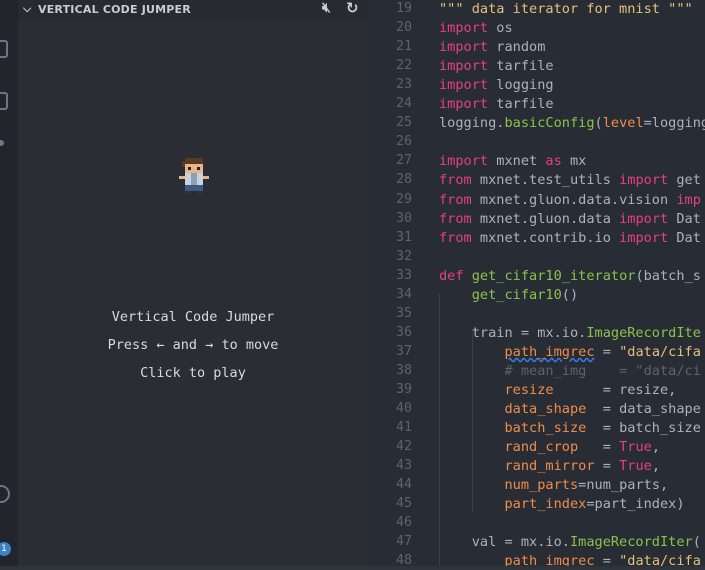  What do you see at coordinates (27, 9) in the screenshot?
I see `chevron-down-icon: ⌵` at bounding box center [27, 9].